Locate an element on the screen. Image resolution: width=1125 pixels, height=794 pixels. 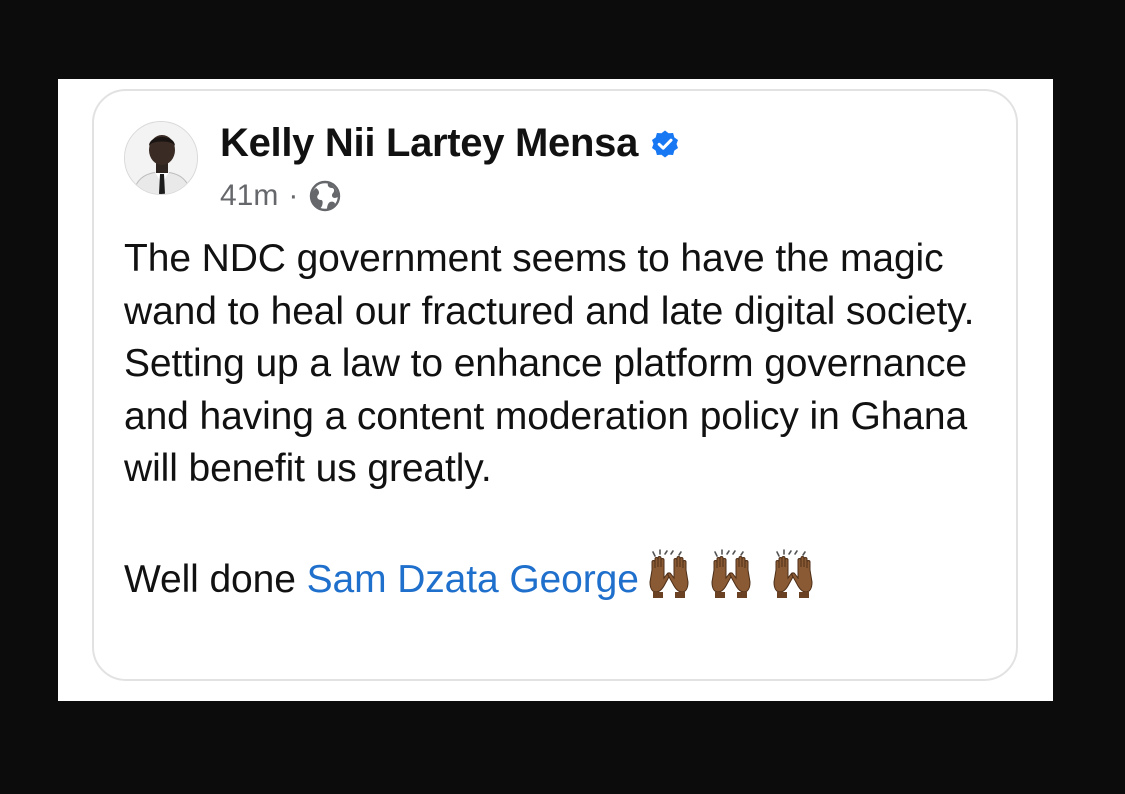
globe-icon is located at coordinates (325, 196).